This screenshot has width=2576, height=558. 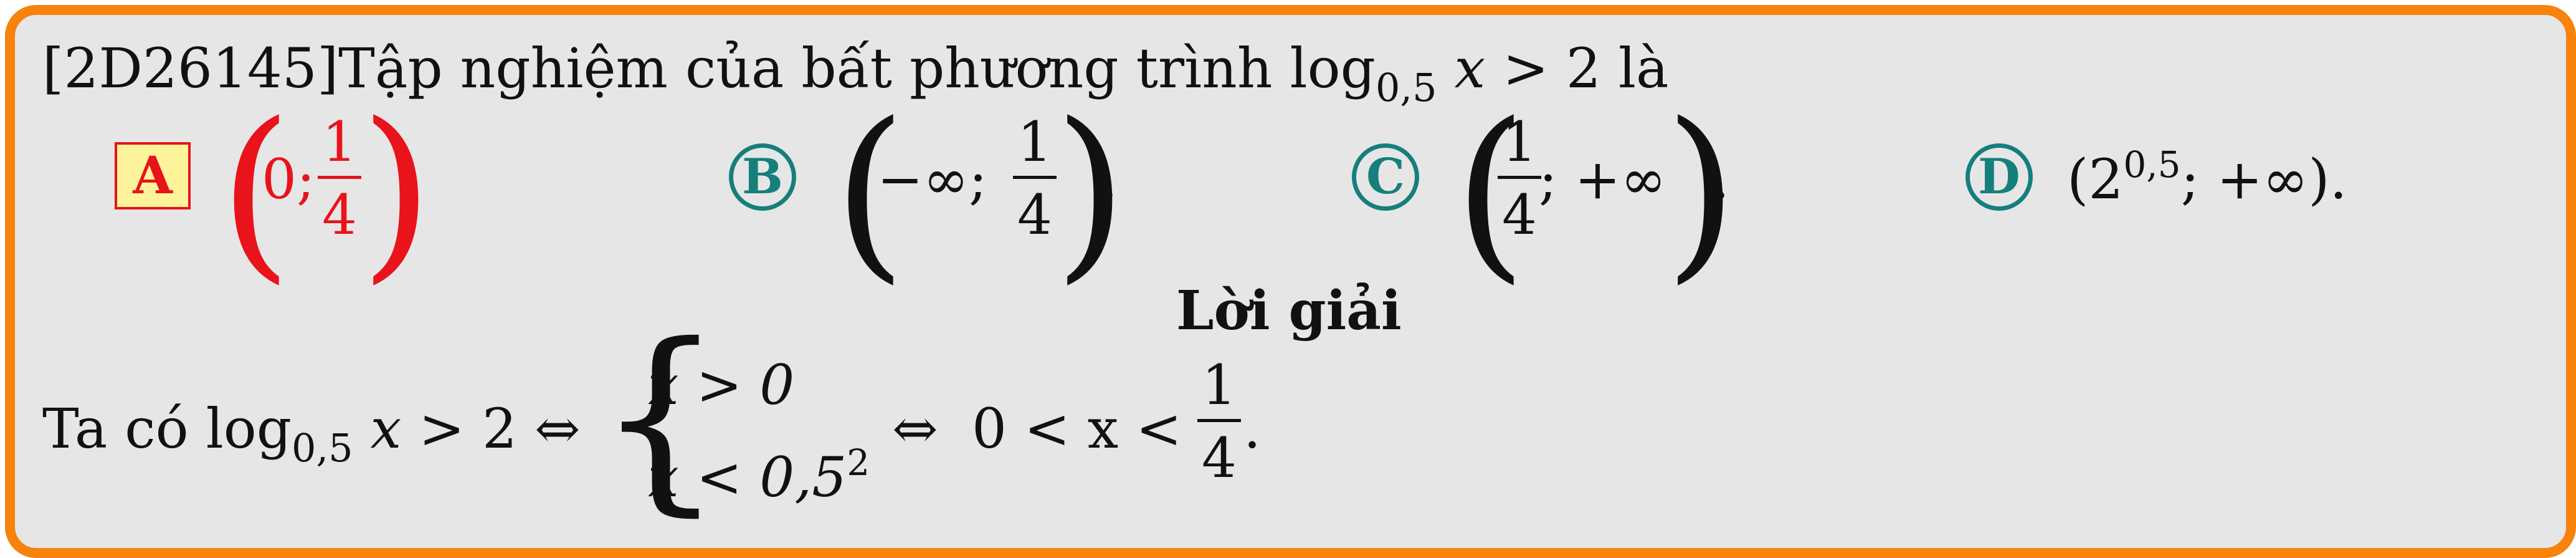 I want to click on solution-end: ., so click(x=1252, y=429).